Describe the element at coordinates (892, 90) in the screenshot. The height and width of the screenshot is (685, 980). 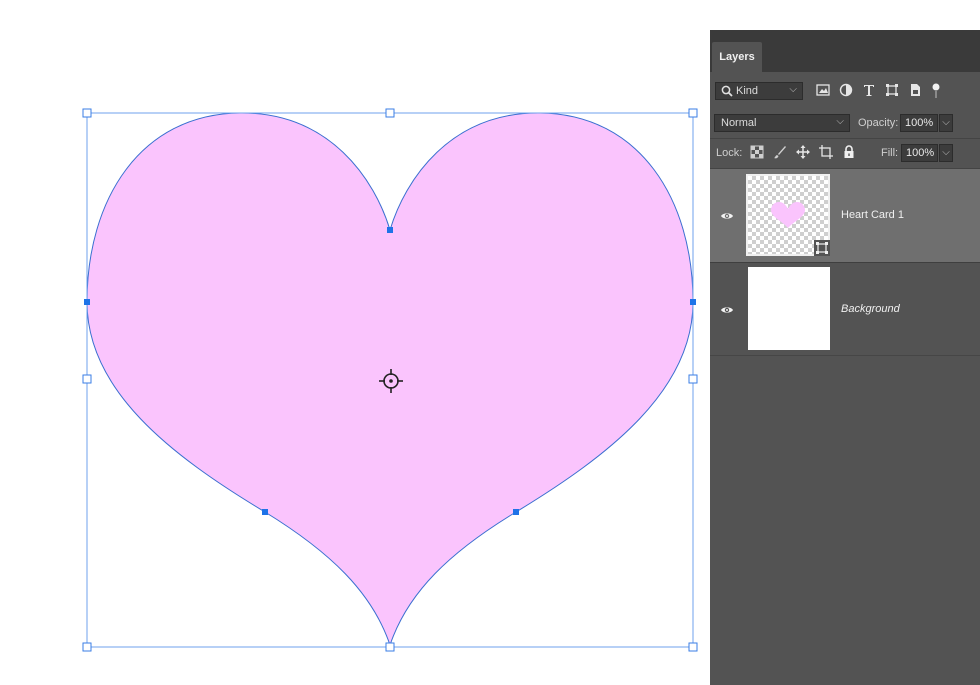
I see `shape-filter-icon` at that location.